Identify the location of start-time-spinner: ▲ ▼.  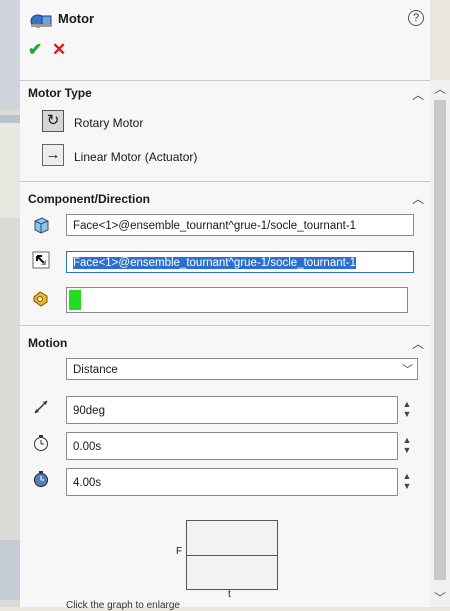
(407, 445).